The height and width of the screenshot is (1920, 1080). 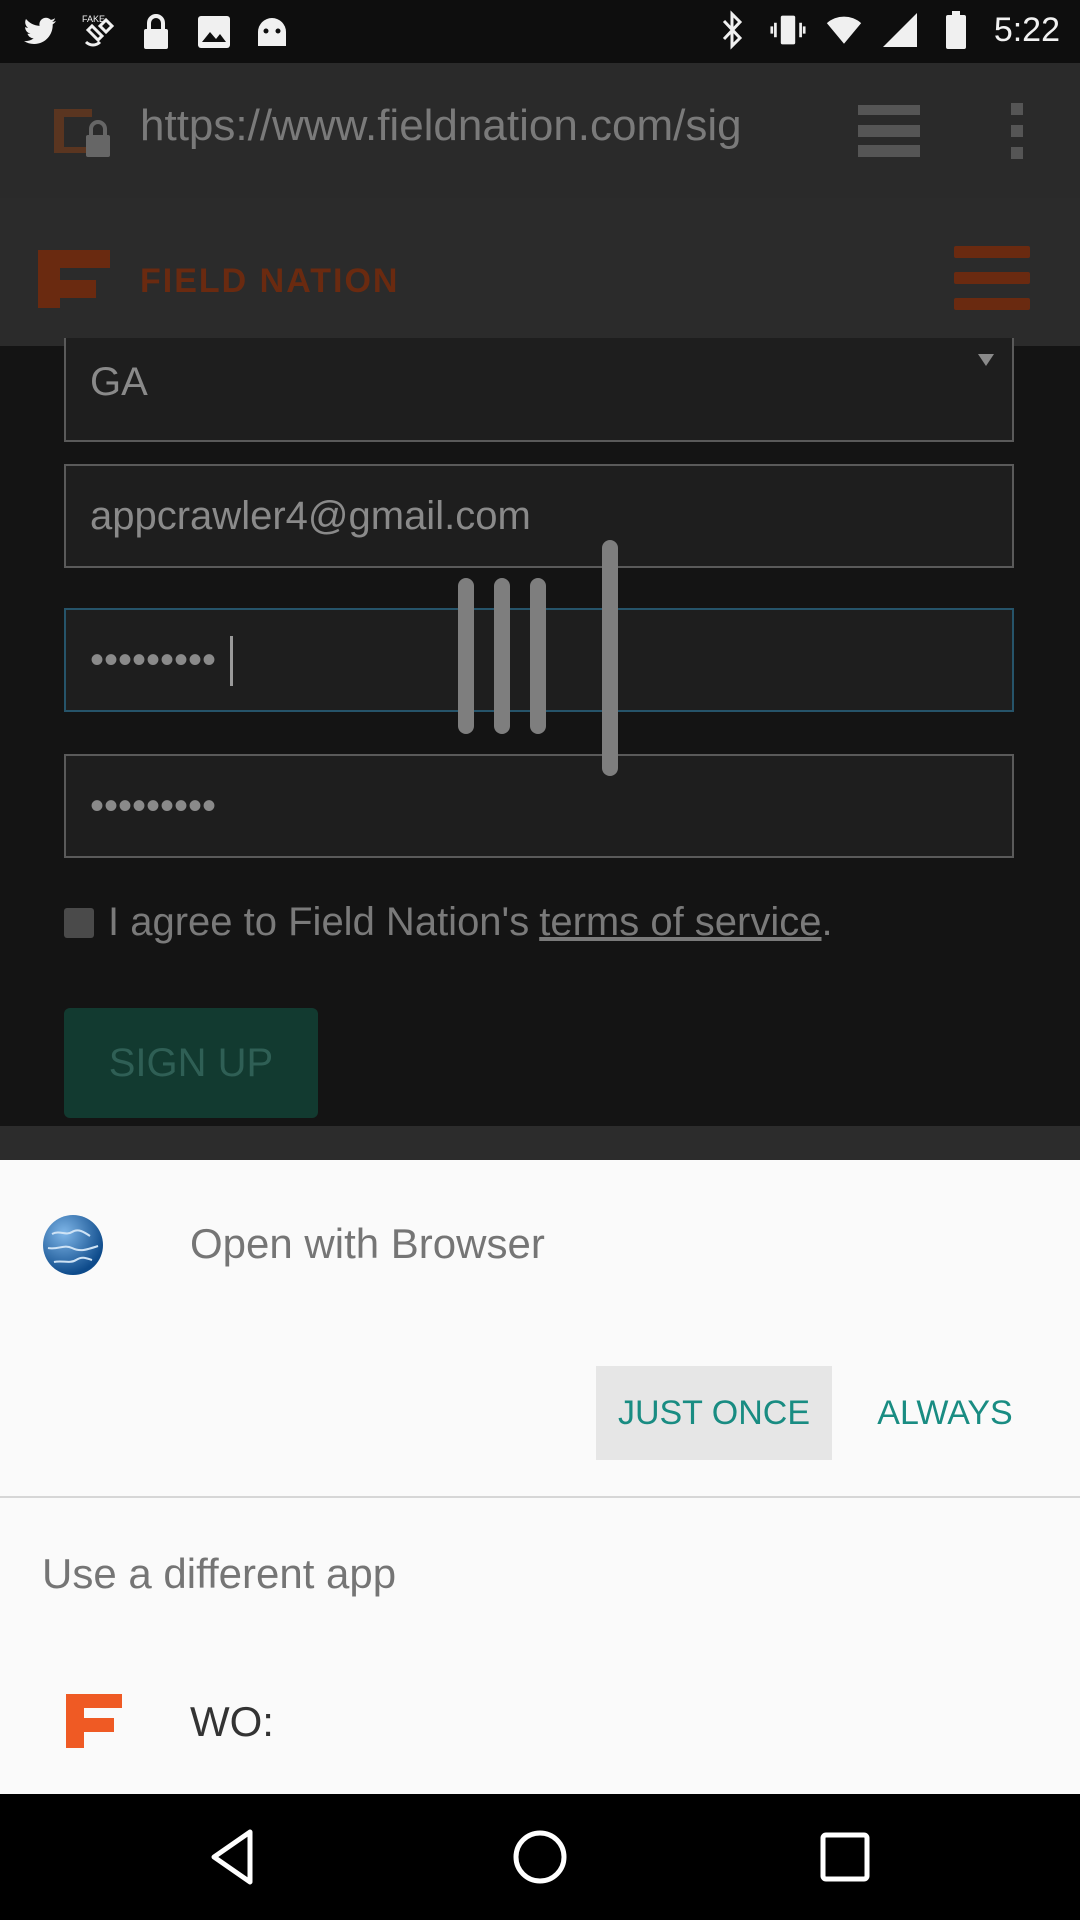 I want to click on back-icon, so click(x=235, y=1857).